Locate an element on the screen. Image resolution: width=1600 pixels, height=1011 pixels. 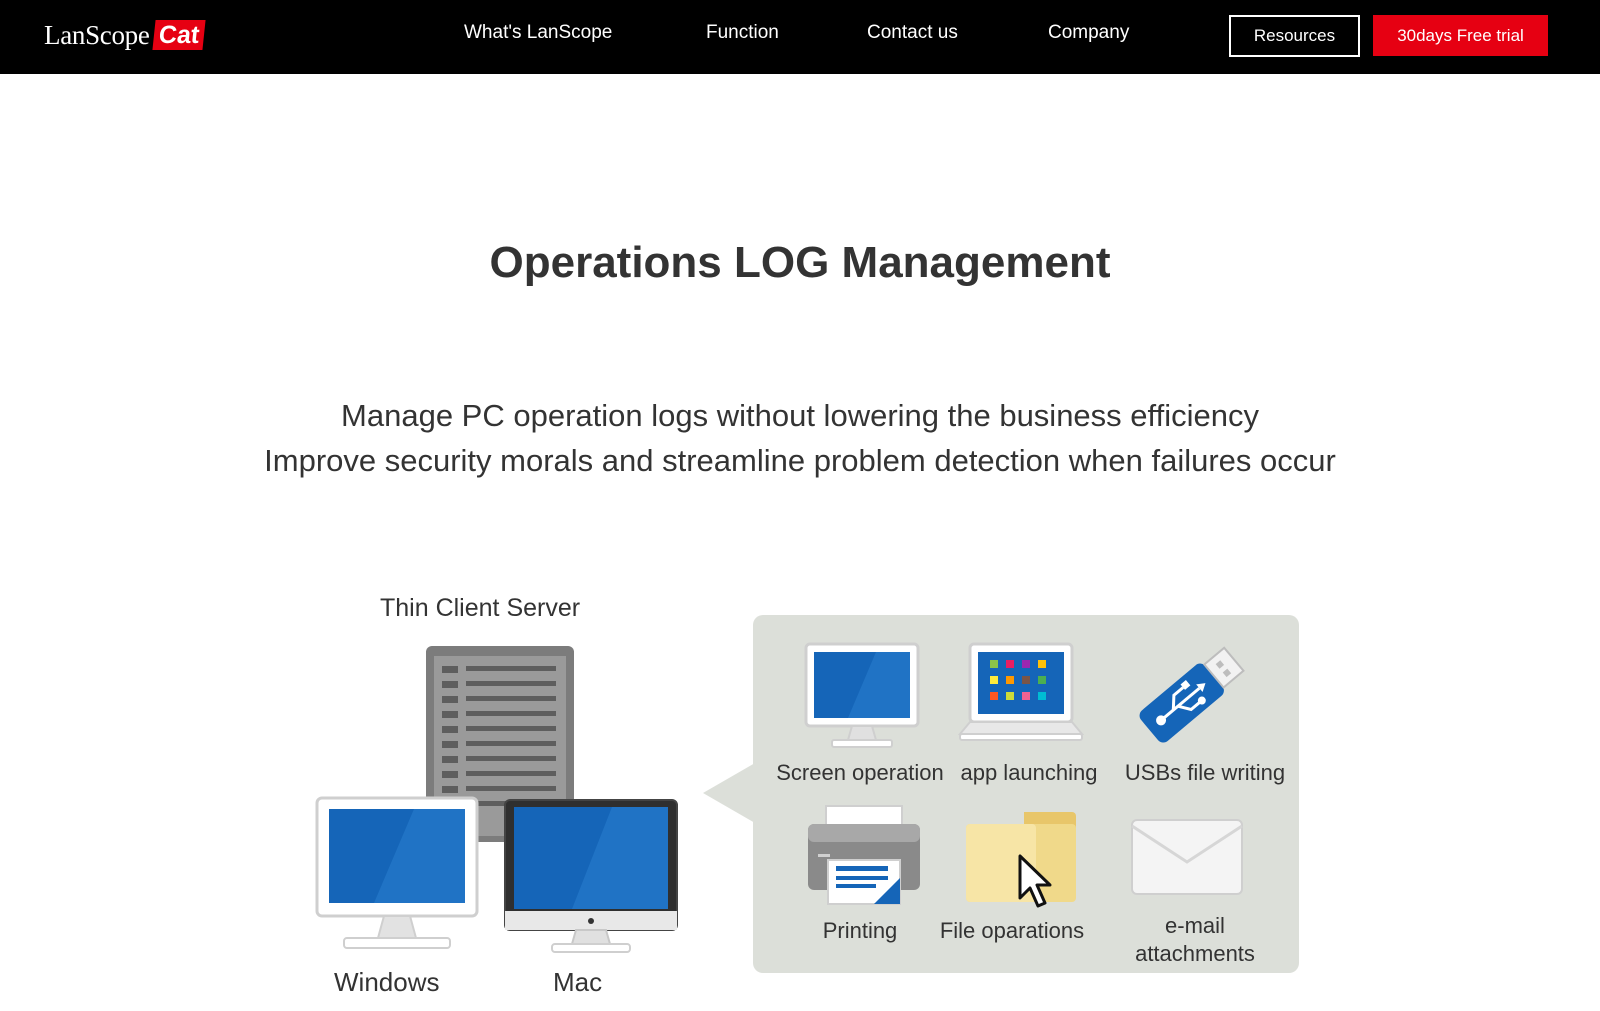
folder-icon is located at coordinates (1021, 860).